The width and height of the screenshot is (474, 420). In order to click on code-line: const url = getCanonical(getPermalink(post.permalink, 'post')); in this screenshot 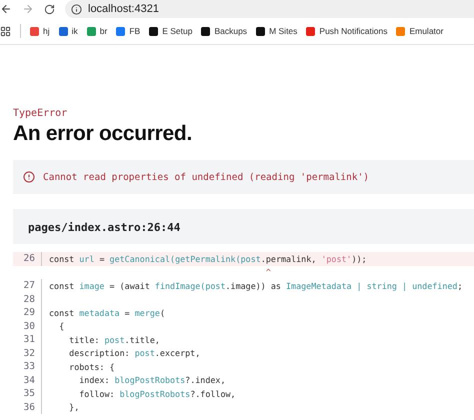, I will do `click(207, 259)`.